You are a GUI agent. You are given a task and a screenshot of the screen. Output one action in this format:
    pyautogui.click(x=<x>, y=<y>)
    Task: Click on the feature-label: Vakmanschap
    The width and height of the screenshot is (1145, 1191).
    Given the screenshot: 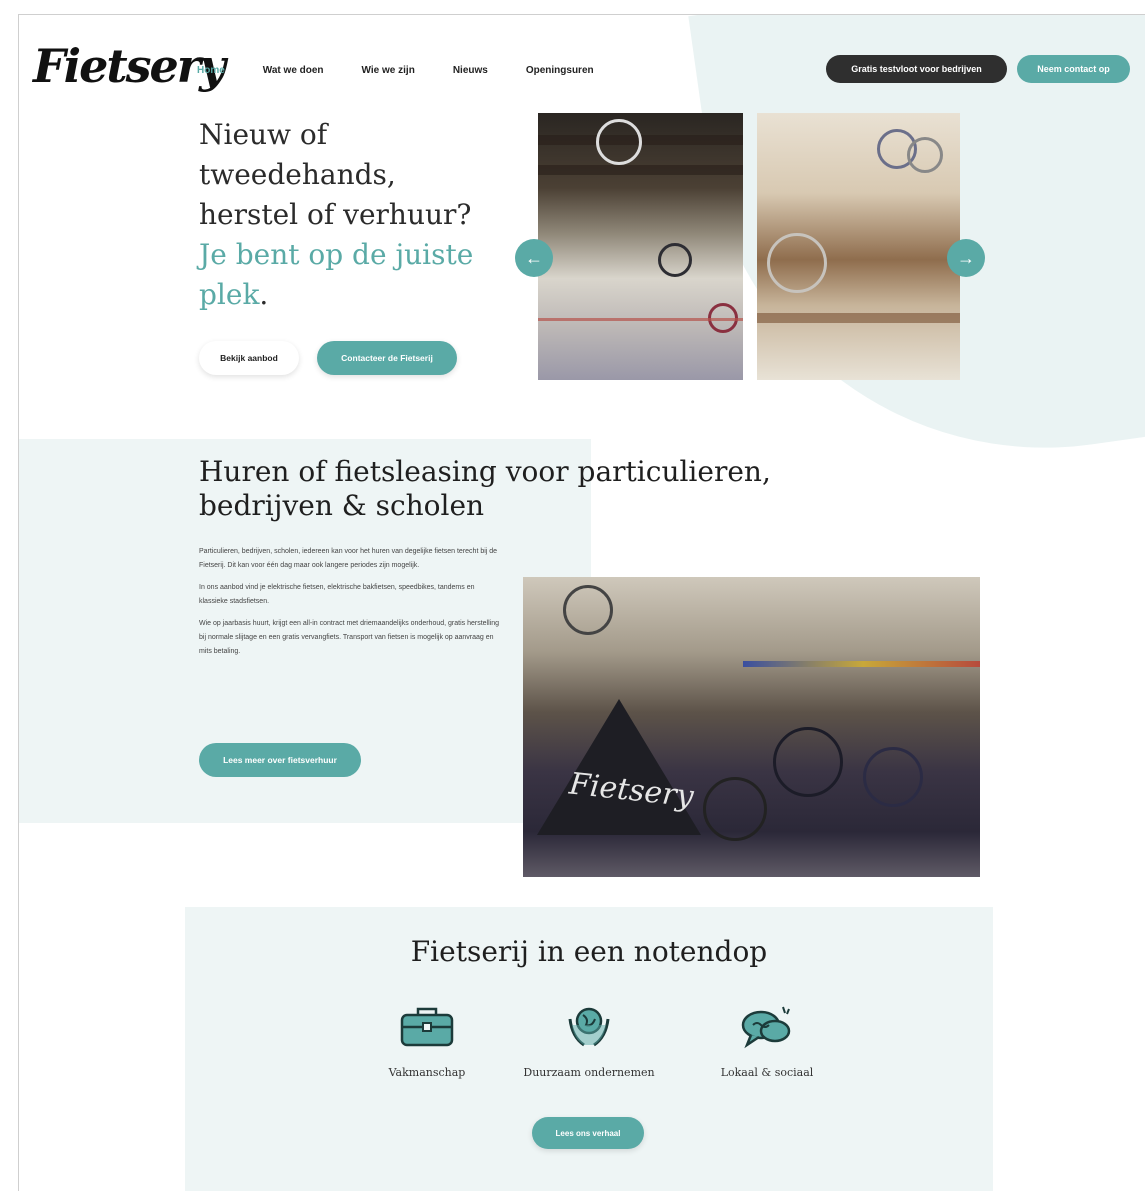 What is the action you would take?
    pyautogui.click(x=427, y=1072)
    